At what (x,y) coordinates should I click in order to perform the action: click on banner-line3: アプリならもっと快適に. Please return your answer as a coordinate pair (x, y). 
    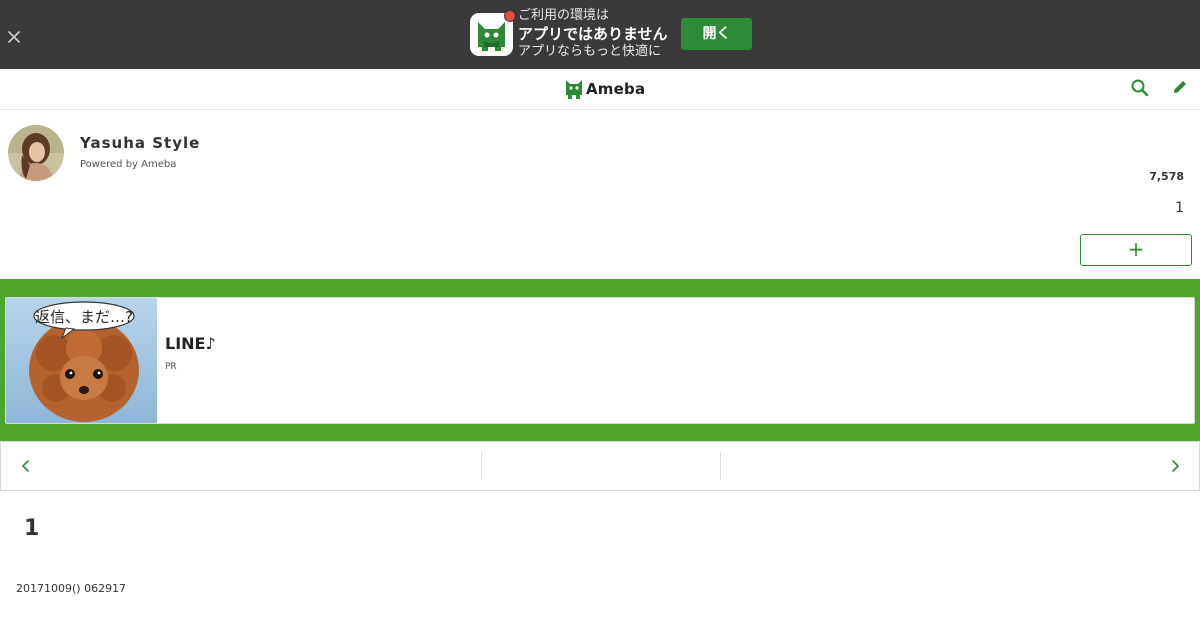
    Looking at the image, I should click on (590, 51).